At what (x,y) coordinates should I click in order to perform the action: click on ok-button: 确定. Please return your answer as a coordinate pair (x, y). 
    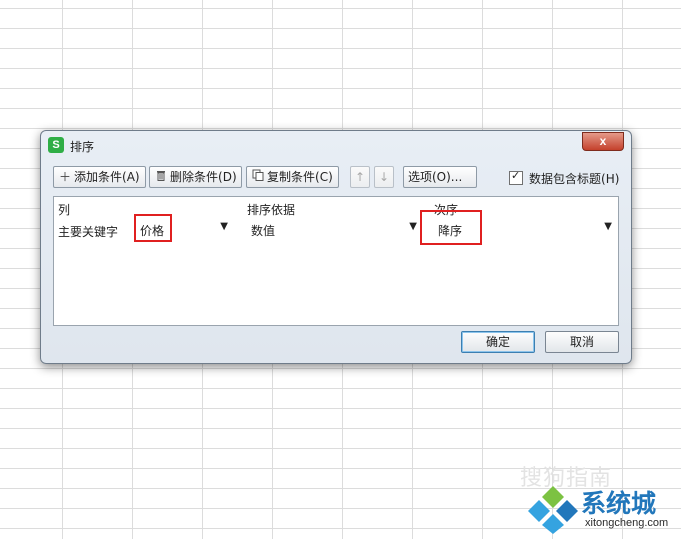
    Looking at the image, I should click on (498, 342).